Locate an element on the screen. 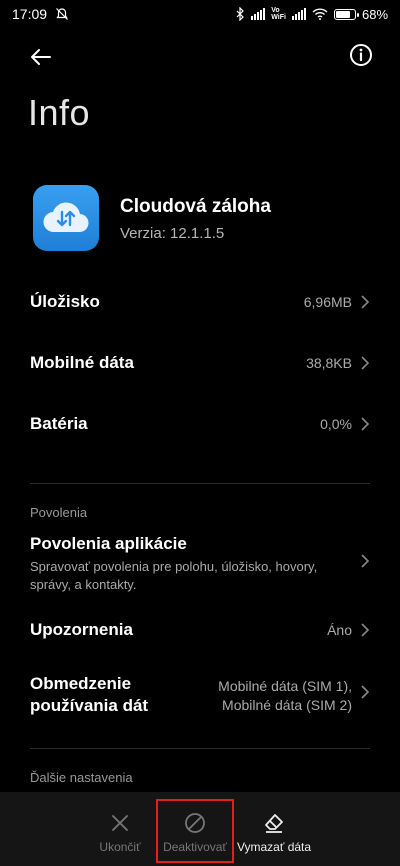  bluetooth-icon is located at coordinates (240, 14).